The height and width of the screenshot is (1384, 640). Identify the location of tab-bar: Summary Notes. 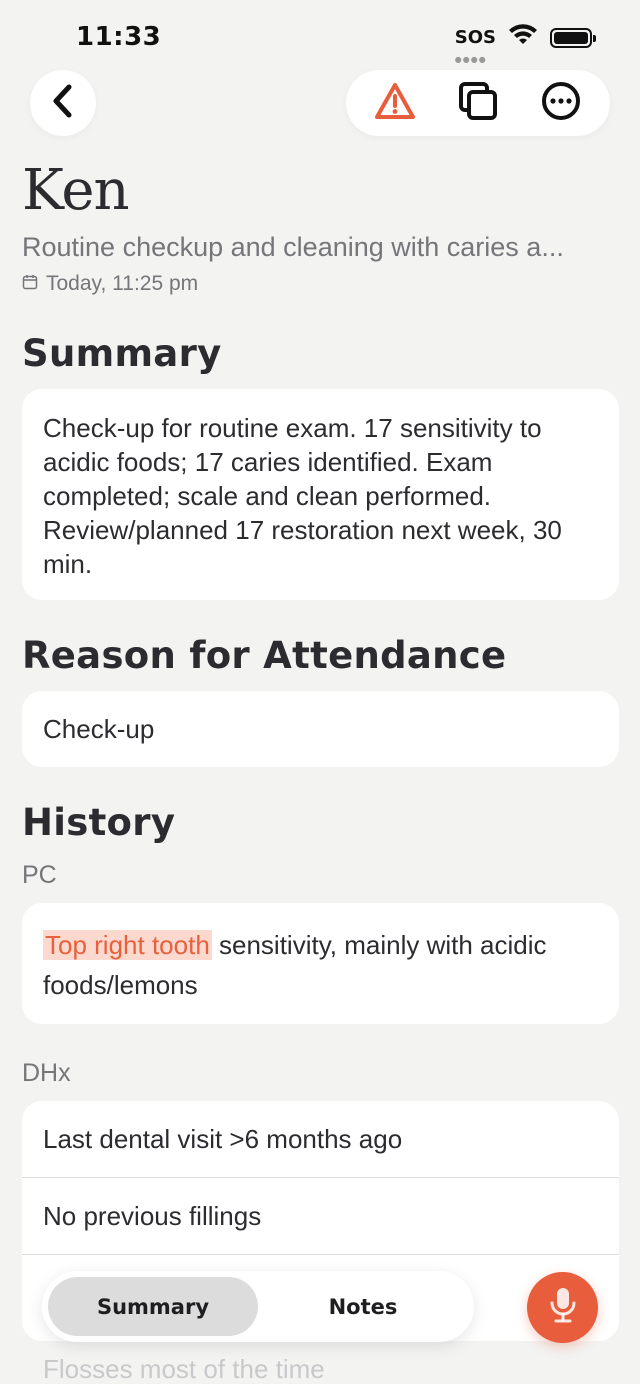
(258, 1306).